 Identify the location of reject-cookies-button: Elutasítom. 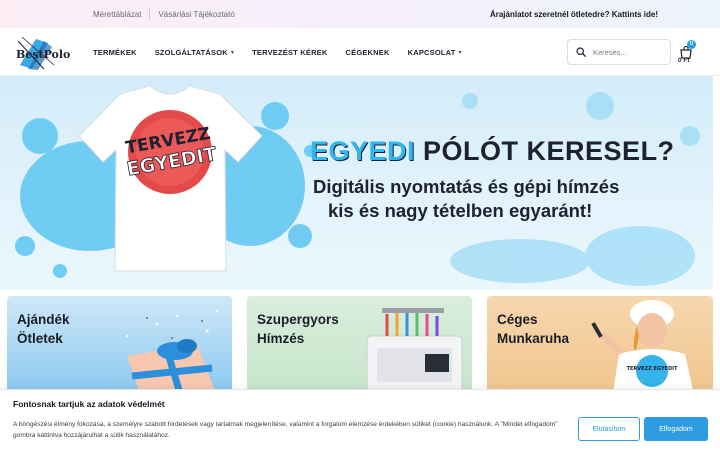
(609, 429).